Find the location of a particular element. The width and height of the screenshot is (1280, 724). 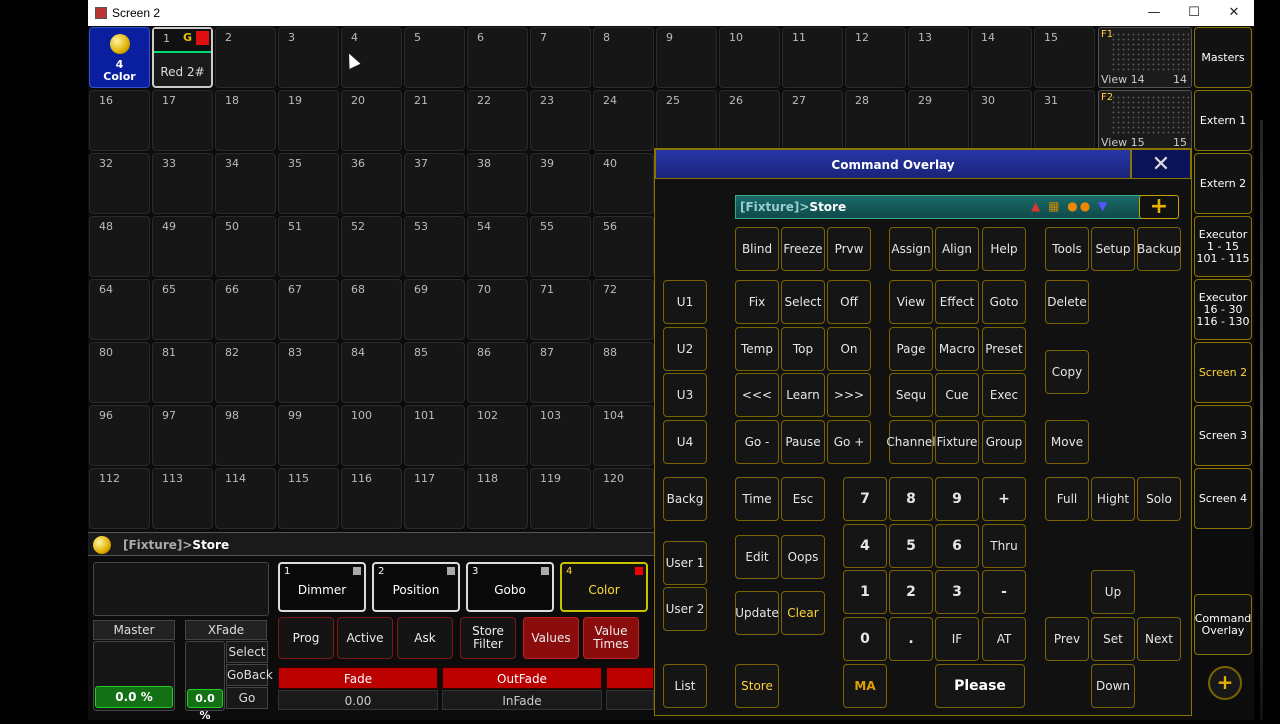

key-gominus: Go - is located at coordinates (757, 442).